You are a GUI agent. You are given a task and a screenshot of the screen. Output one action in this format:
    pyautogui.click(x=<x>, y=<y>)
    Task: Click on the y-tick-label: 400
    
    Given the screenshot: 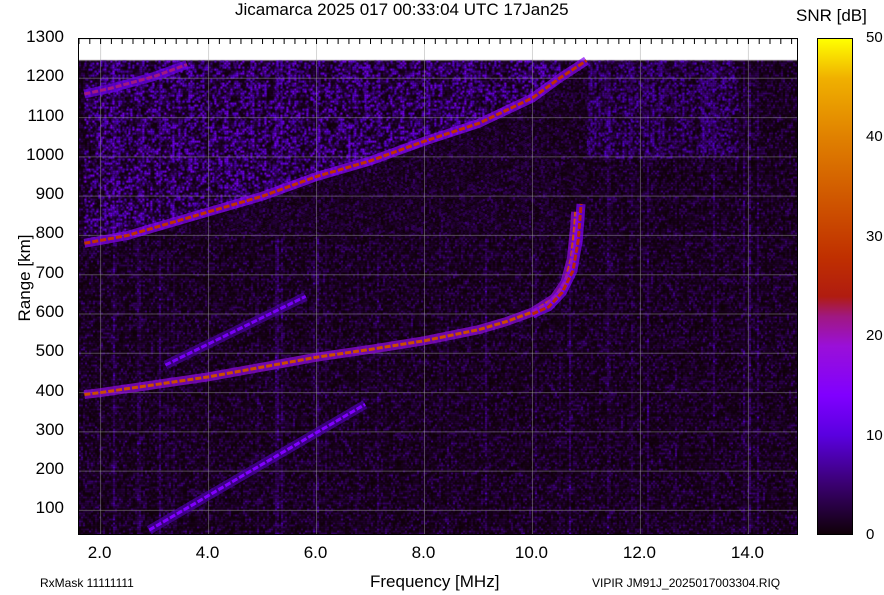 What is the action you would take?
    pyautogui.click(x=49, y=390)
    